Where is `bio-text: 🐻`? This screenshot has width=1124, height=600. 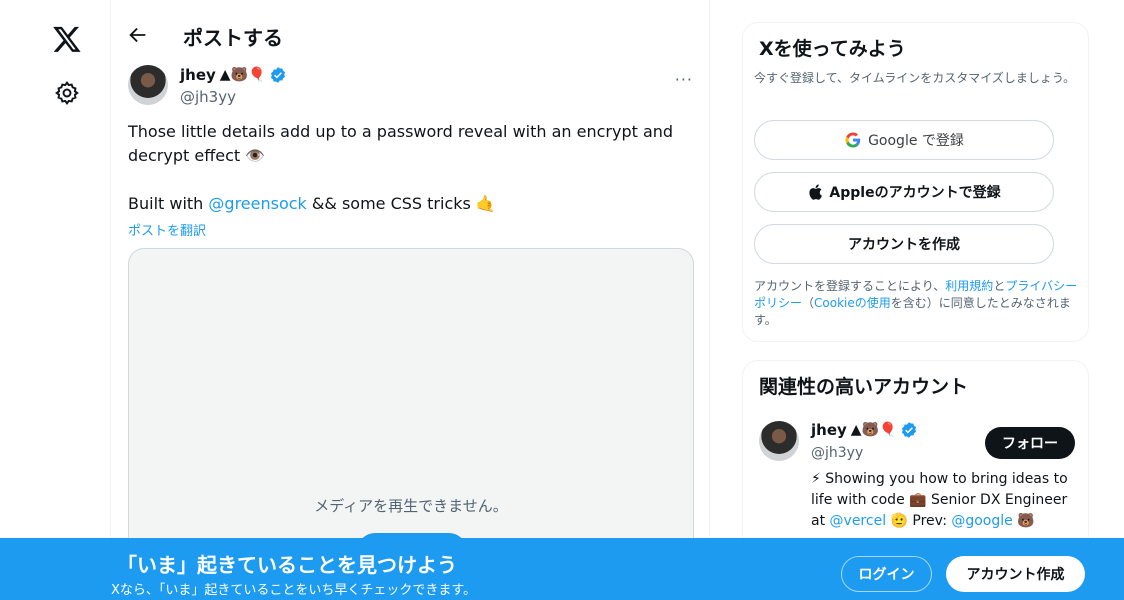 bio-text: 🐻 is located at coordinates (1023, 521).